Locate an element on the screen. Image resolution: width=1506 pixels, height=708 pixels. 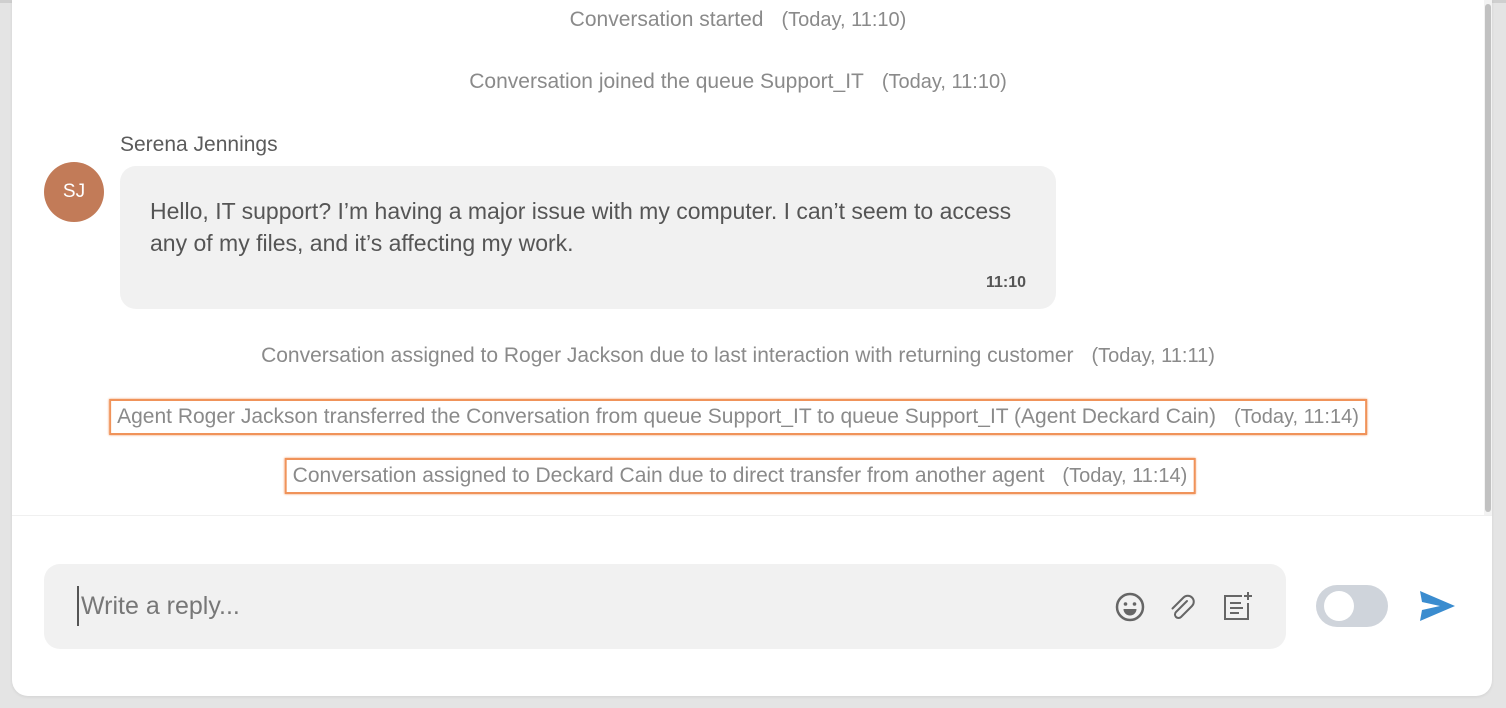
event-time: (Today, 11:11) is located at coordinates (1153, 356).